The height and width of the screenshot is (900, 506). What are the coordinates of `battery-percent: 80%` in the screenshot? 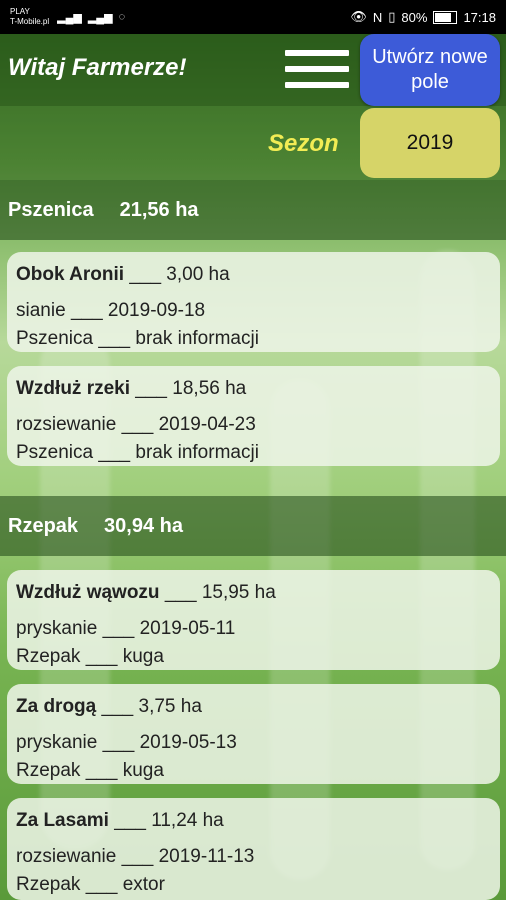 It's located at (414, 17).